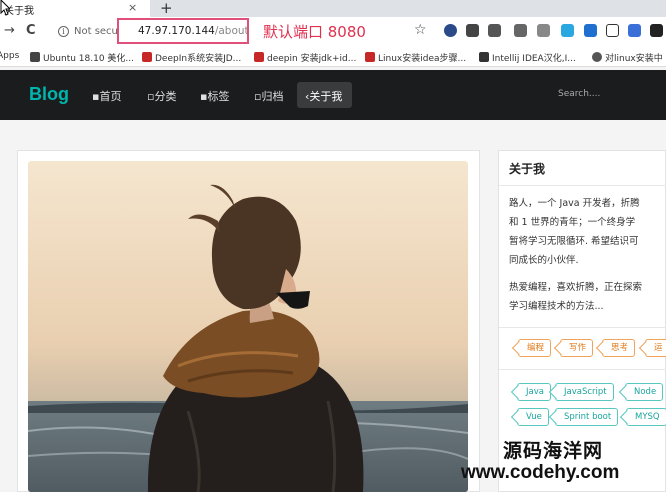 This screenshot has width=666, height=492. What do you see at coordinates (619, 348) in the screenshot?
I see `hobby-tag: 思考` at bounding box center [619, 348].